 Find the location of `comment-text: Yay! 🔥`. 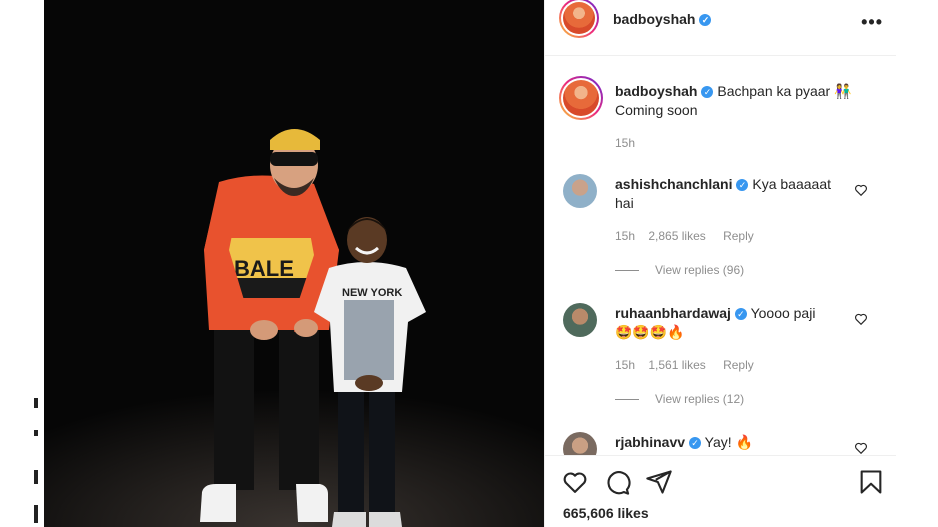

comment-text: Yay! 🔥 is located at coordinates (728, 442).